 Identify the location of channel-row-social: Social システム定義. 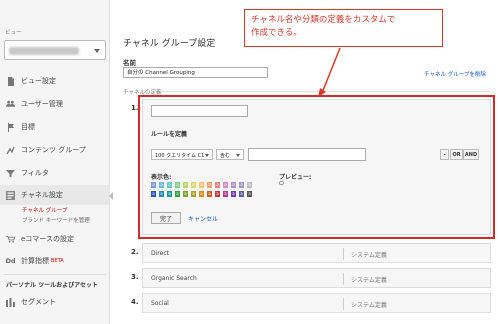
(316, 303).